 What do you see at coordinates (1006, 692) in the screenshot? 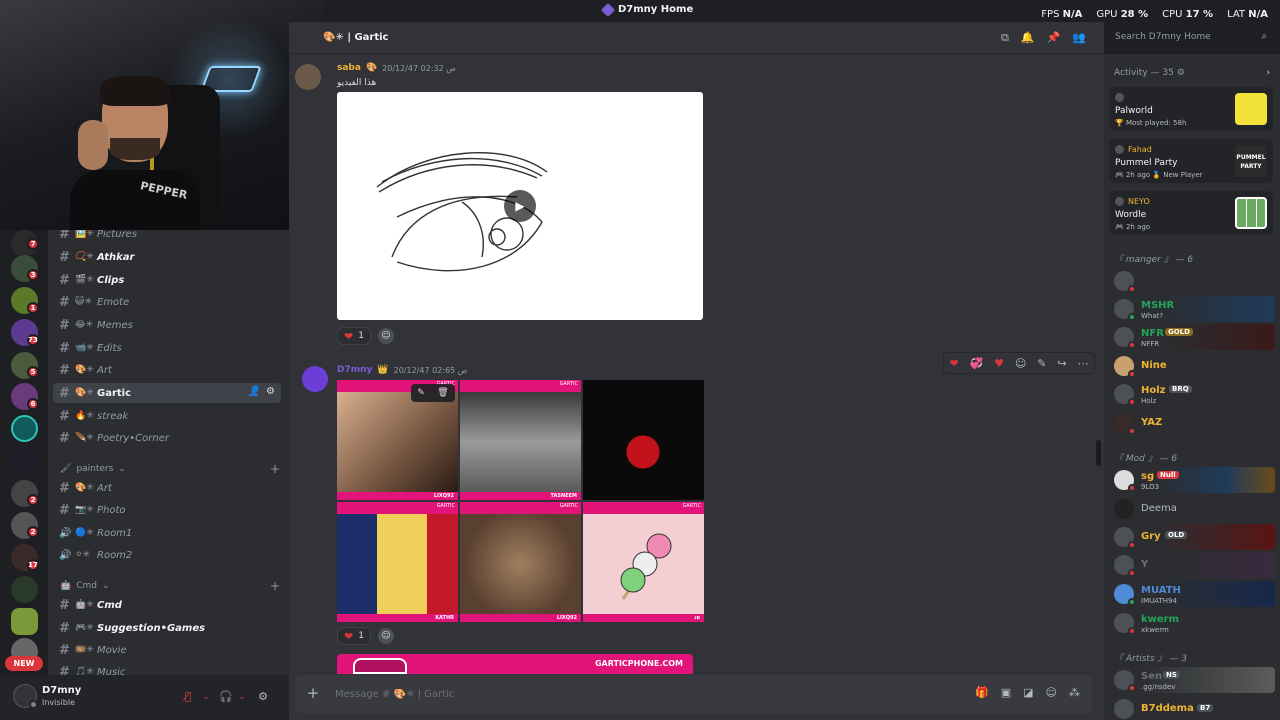
I see `gif-icon: ▣` at bounding box center [1006, 692].